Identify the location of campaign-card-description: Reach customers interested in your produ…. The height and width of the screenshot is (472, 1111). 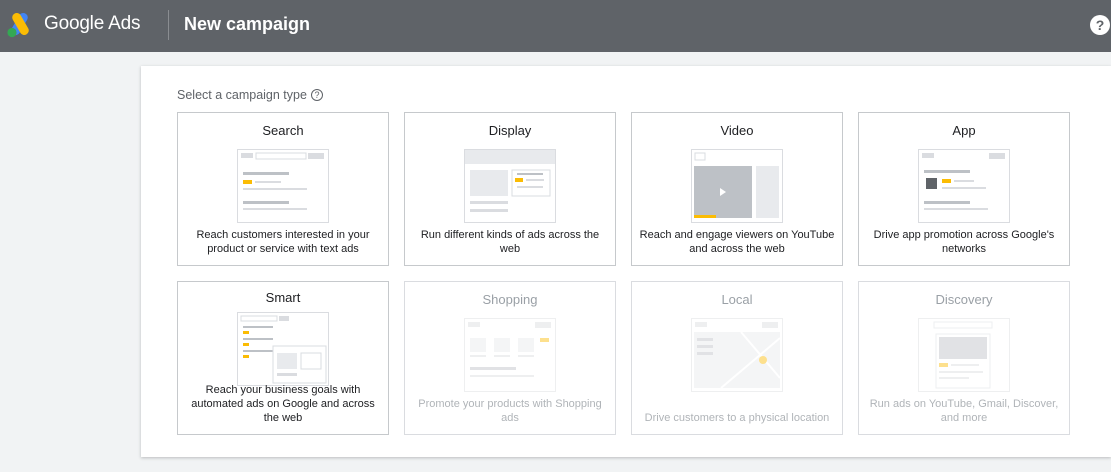
(283, 242).